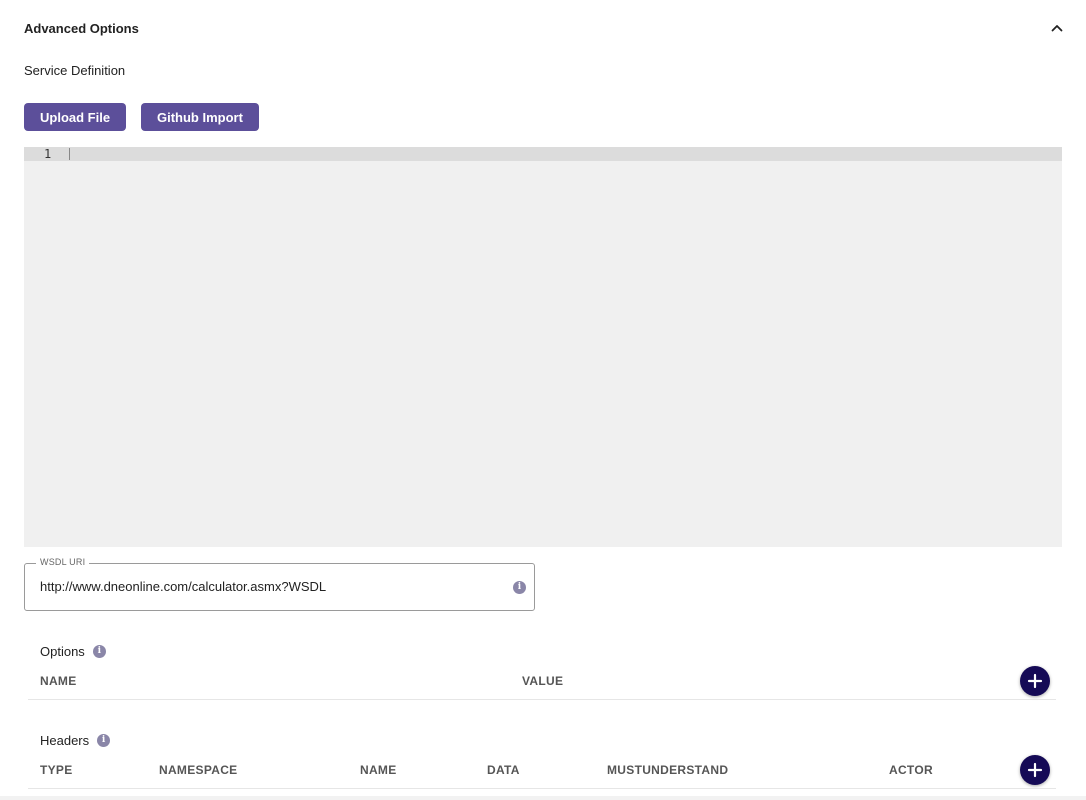 This screenshot has width=1086, height=800. Describe the element at coordinates (75, 70) in the screenshot. I see `service-definition-label: Service Definition` at that location.